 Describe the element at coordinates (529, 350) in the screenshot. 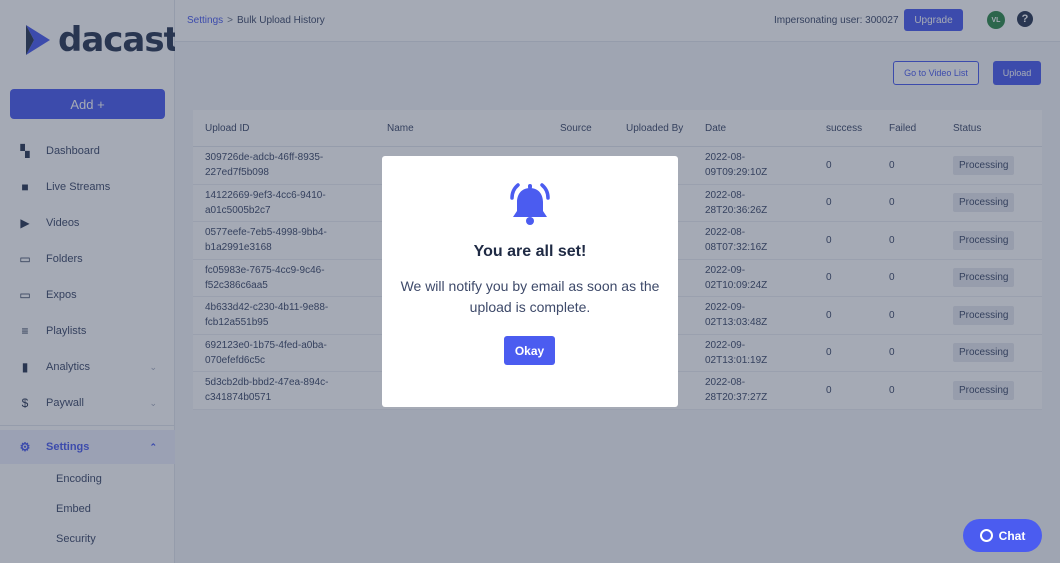

I see `okay-button: Okay` at that location.